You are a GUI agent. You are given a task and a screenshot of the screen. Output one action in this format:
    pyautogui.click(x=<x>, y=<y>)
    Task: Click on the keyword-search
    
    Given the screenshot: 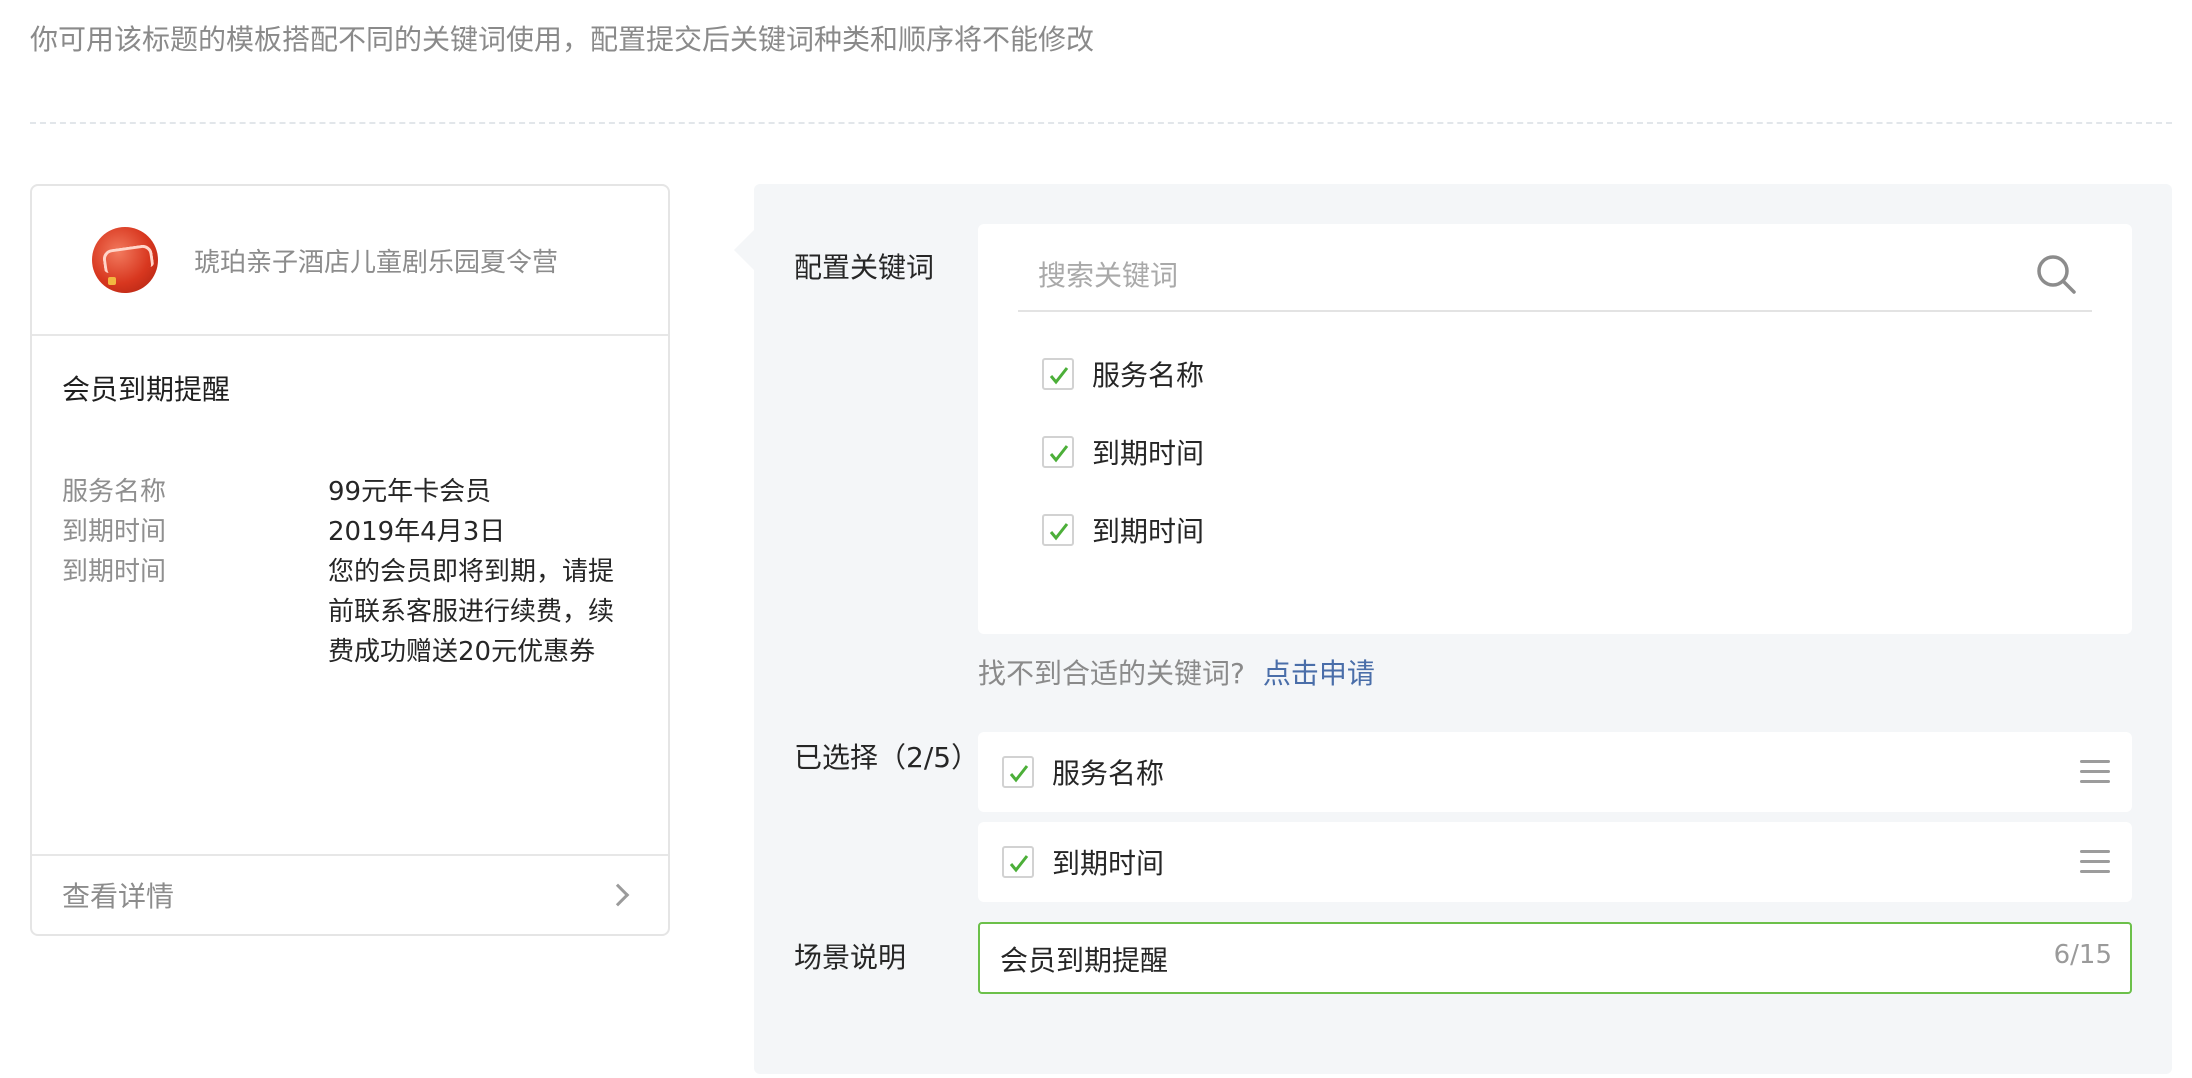 What is the action you would take?
    pyautogui.click(x=1555, y=274)
    